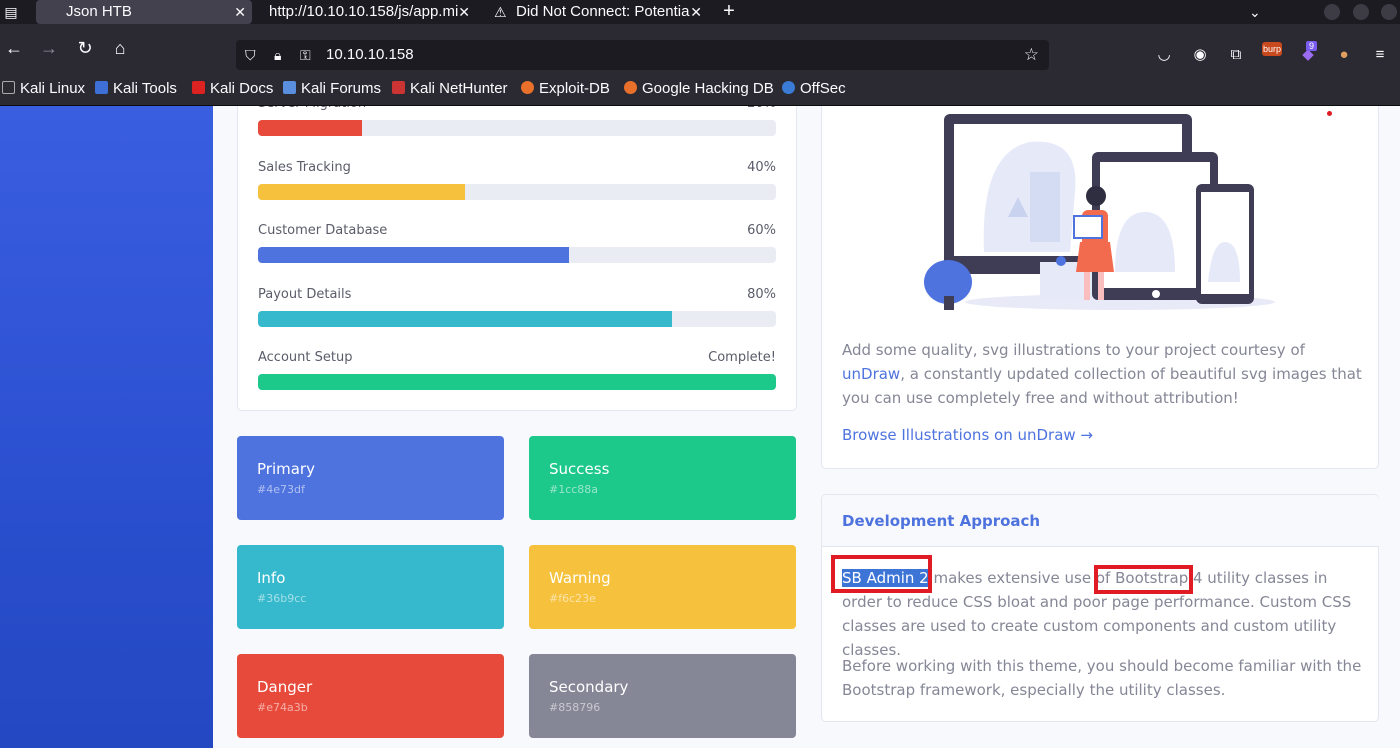  What do you see at coordinates (286, 469) in the screenshot?
I see `color-name: Primary` at bounding box center [286, 469].